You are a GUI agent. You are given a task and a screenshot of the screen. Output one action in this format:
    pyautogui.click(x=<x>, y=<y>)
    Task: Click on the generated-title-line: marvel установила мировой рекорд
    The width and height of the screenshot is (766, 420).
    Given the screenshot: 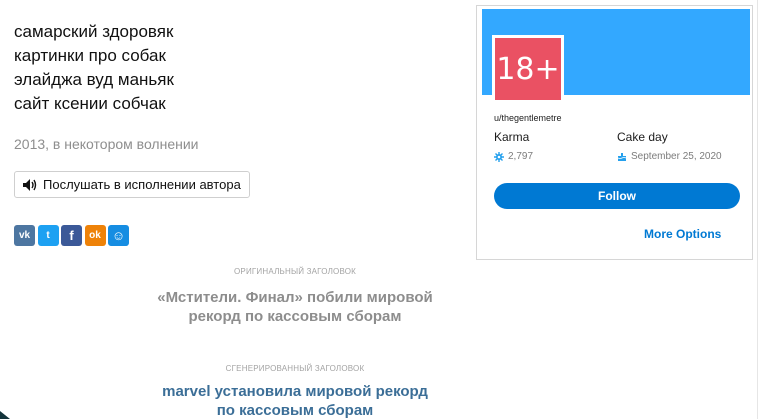 What is the action you would take?
    pyautogui.click(x=295, y=391)
    